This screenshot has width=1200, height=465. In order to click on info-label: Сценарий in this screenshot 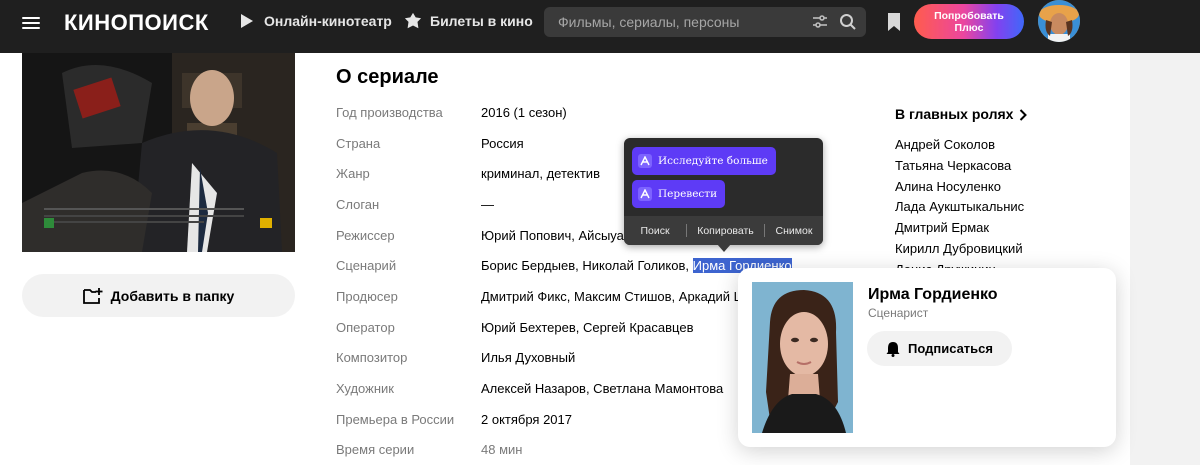, I will do `click(366, 265)`.